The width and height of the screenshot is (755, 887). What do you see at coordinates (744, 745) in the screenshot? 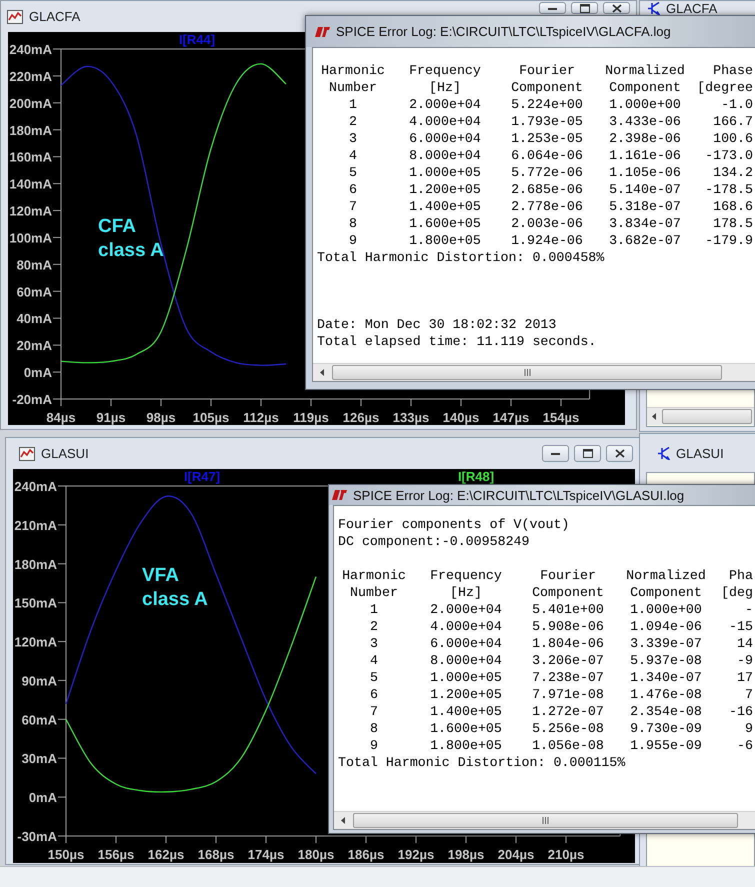
I see `table-cell-text: -6` at bounding box center [744, 745].